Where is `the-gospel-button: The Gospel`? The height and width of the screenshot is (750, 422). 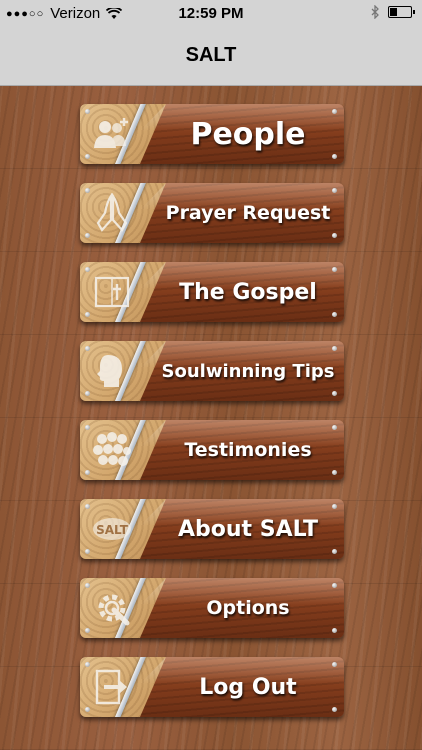
the-gospel-button: The Gospel is located at coordinates (212, 292).